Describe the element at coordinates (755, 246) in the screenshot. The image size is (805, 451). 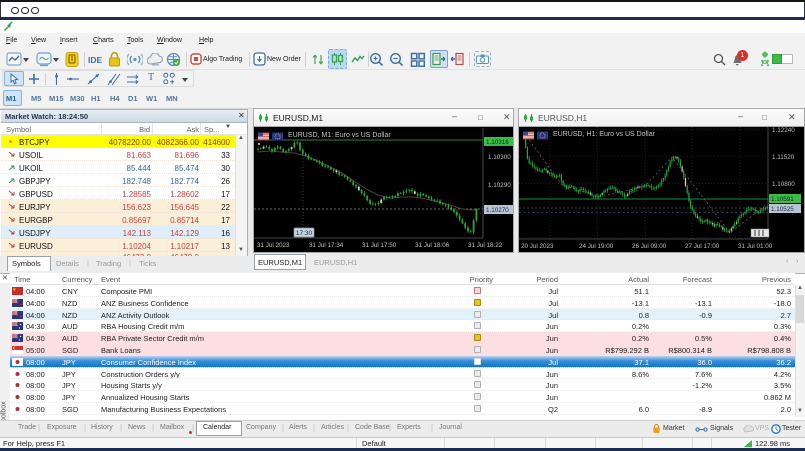
I see `svg-text: 31 Jul 01:00` at that location.